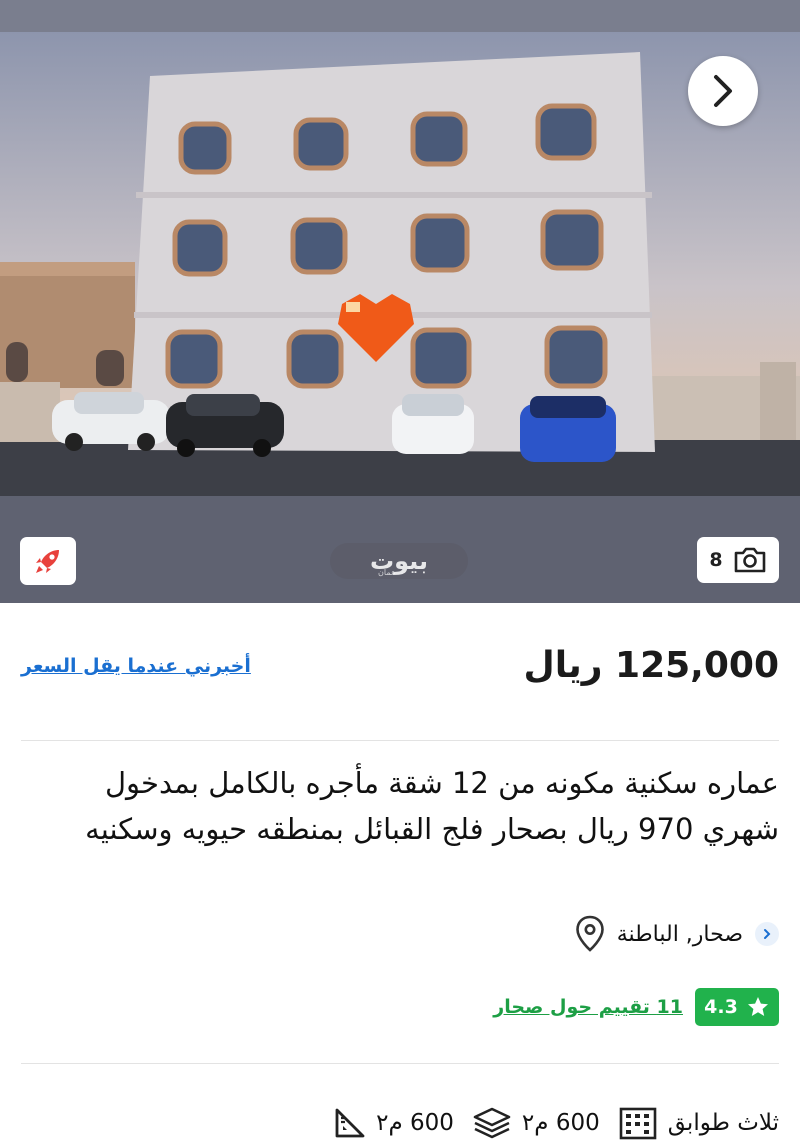 The height and width of the screenshot is (1145, 800). What do you see at coordinates (757, 1006) in the screenshot?
I see `star-icon` at bounding box center [757, 1006].